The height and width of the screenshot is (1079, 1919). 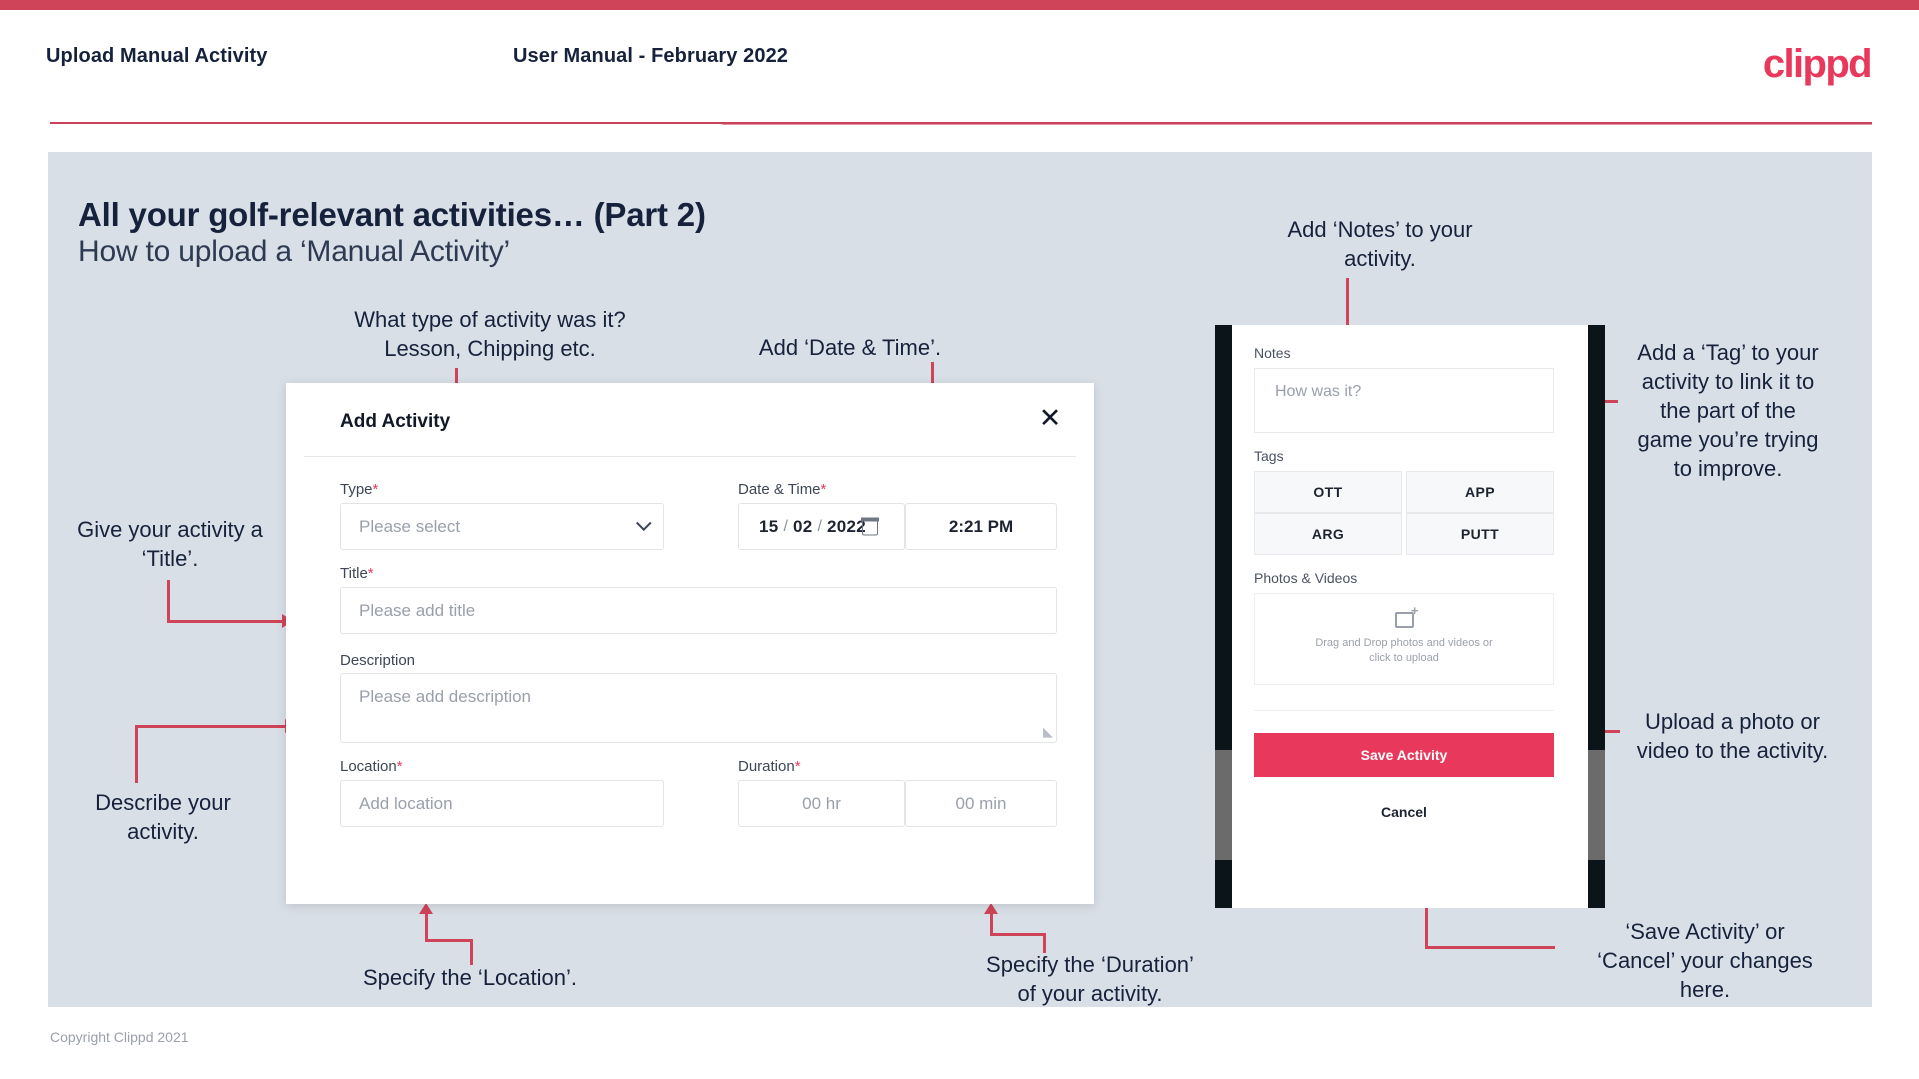 I want to click on description-label: Description, so click(x=378, y=660).